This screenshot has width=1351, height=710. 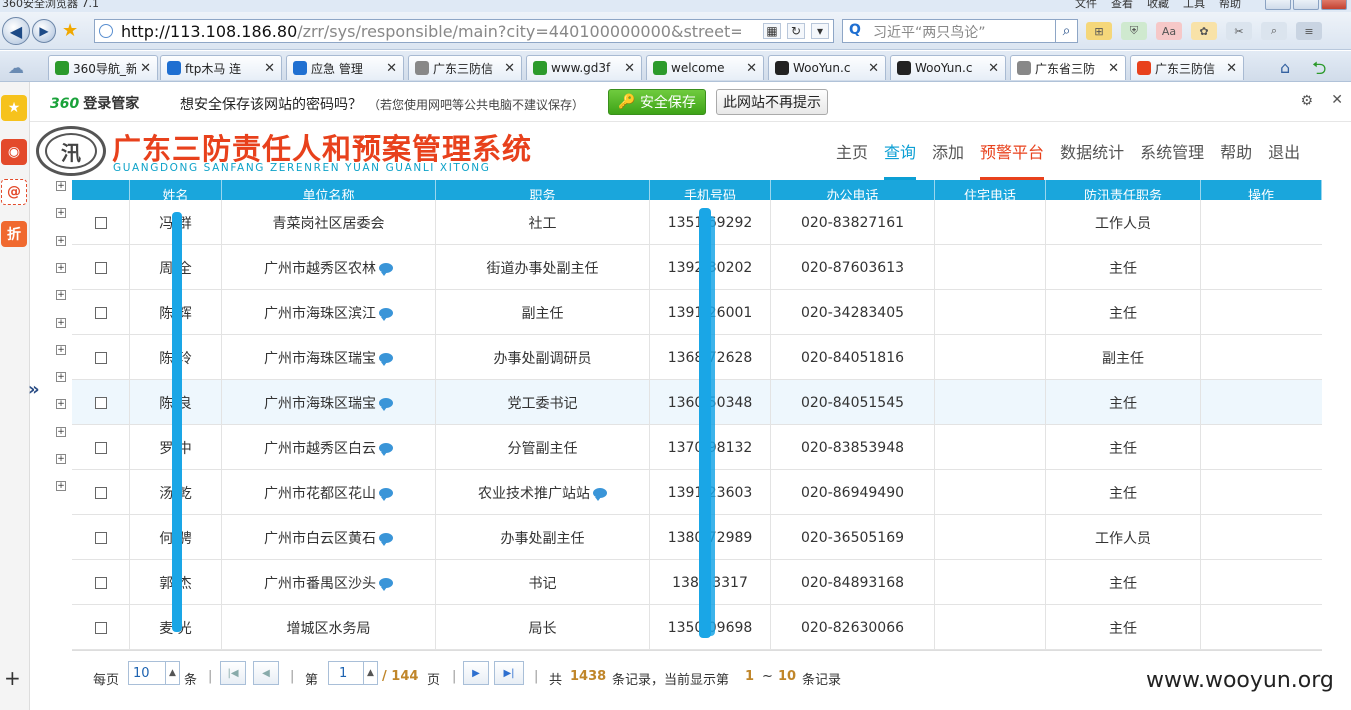 What do you see at coordinates (1230, 5) in the screenshot?
I see `menu-item: 帮助` at bounding box center [1230, 5].